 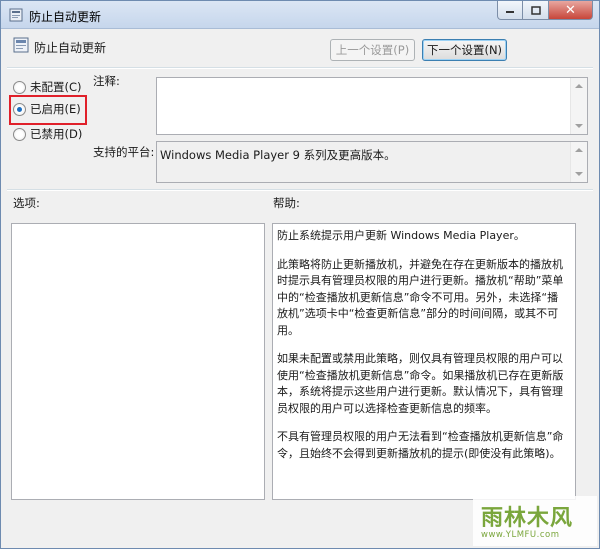 I want to click on platform-scrollbar, so click(x=578, y=162).